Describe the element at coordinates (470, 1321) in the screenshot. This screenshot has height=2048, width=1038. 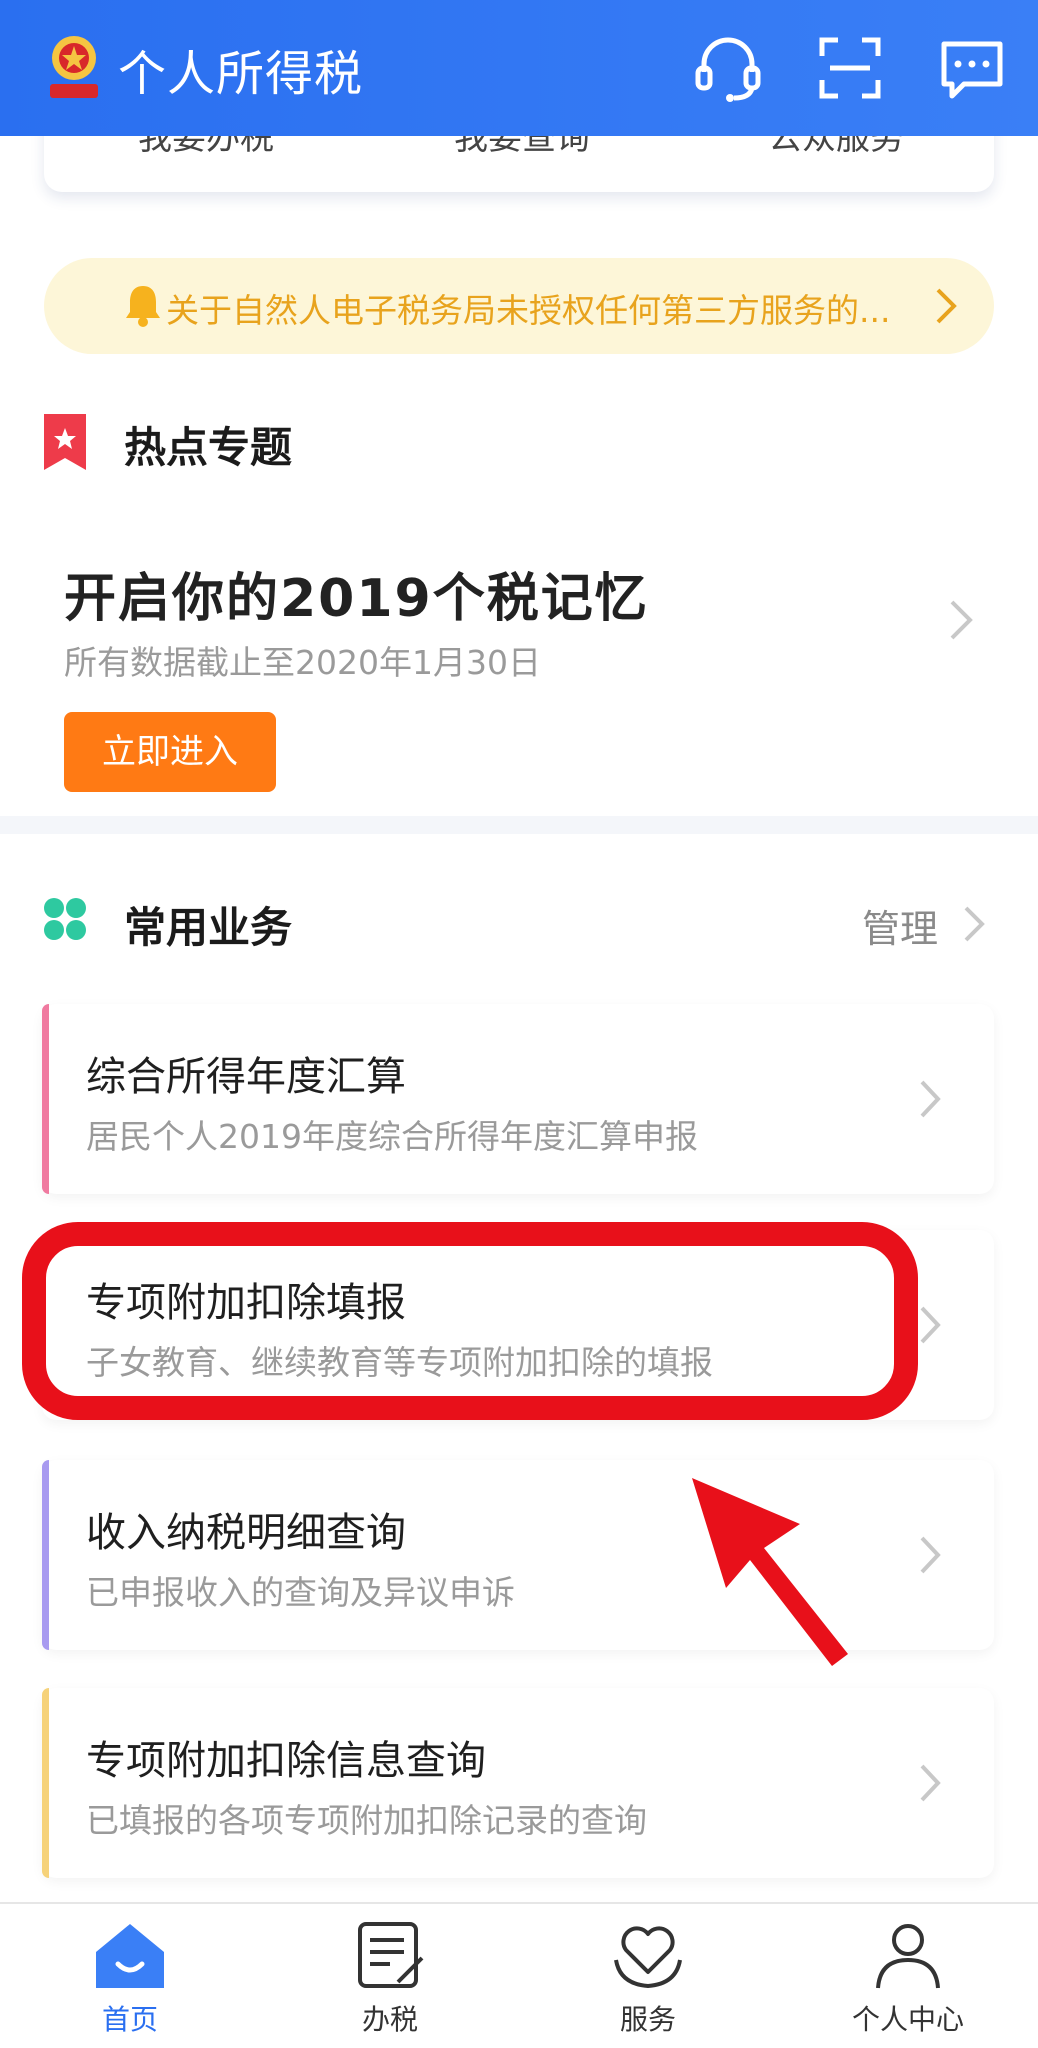
I see `highlight-annotation` at that location.